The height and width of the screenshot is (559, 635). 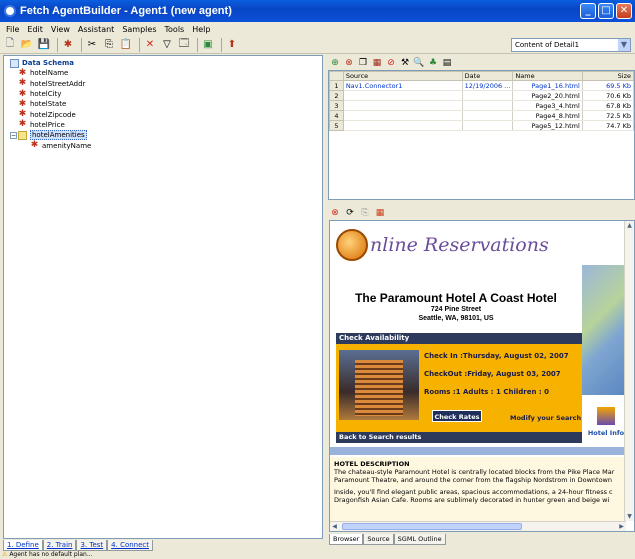 I want to click on menu-assistant: Assistant, so click(x=96, y=29).